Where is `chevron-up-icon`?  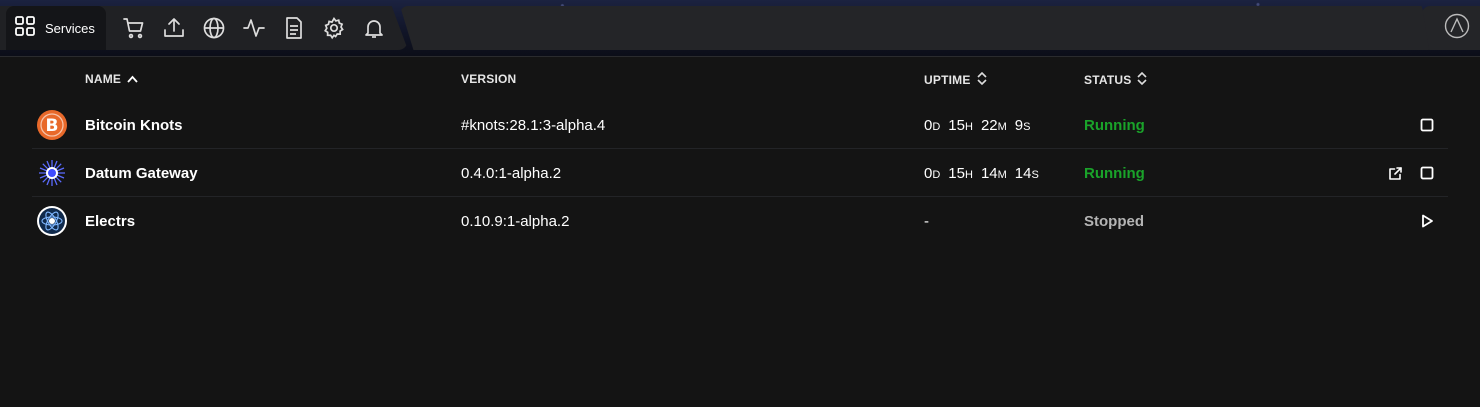 chevron-up-icon is located at coordinates (132, 79).